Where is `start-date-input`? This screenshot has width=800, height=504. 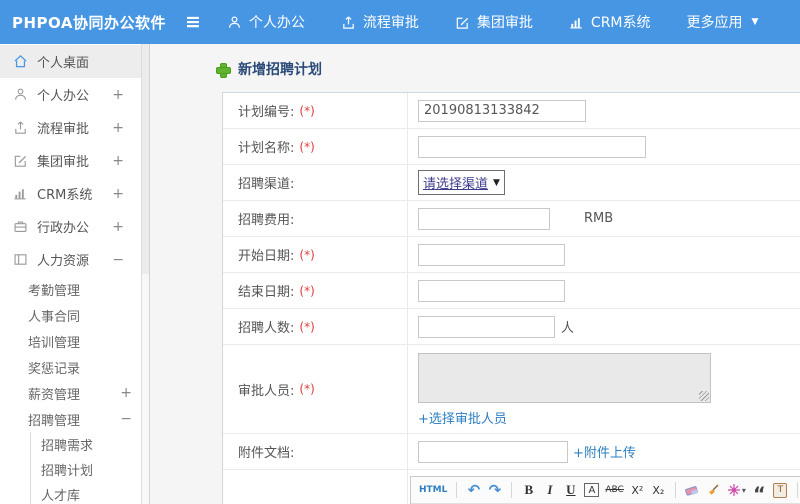 start-date-input is located at coordinates (491, 254).